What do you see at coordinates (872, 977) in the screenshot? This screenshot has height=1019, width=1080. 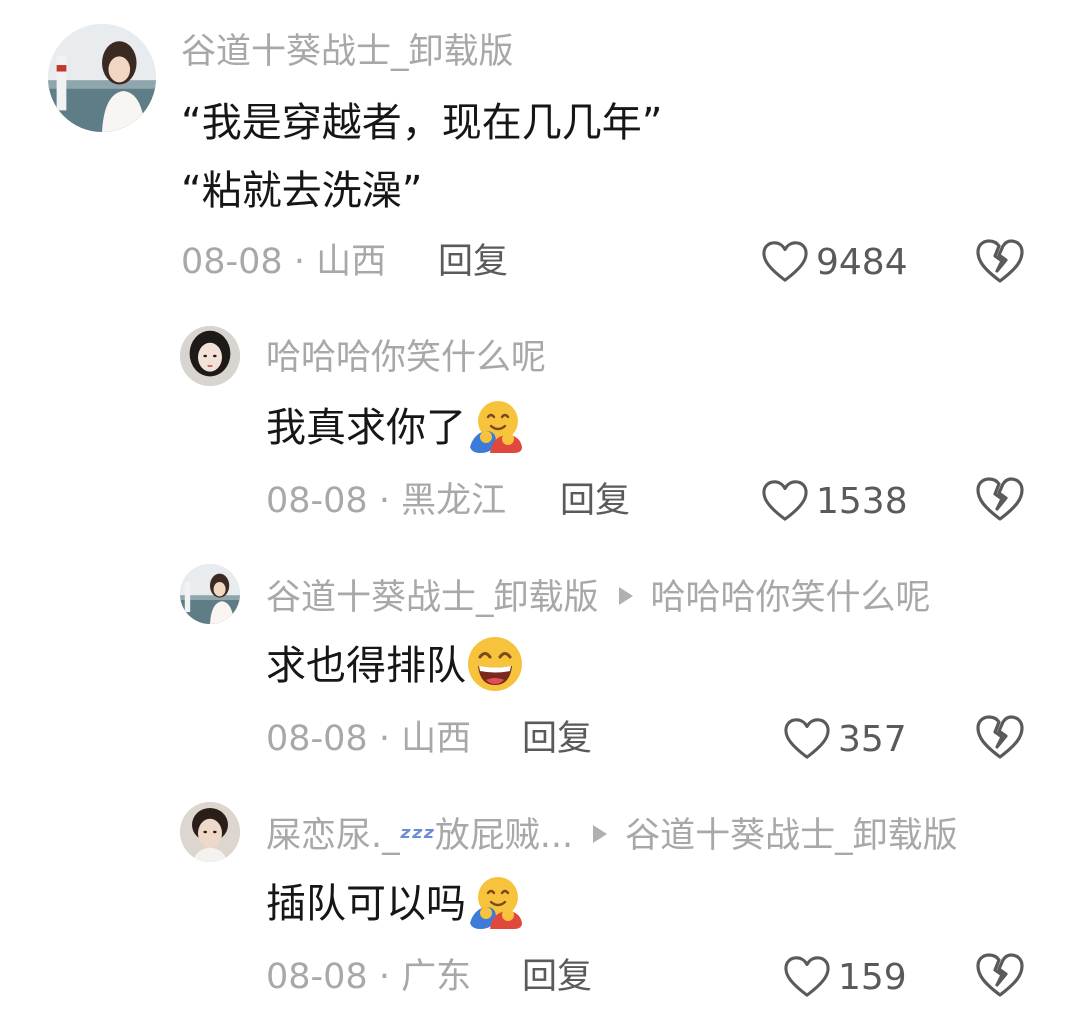 I see `like-count: 159` at bounding box center [872, 977].